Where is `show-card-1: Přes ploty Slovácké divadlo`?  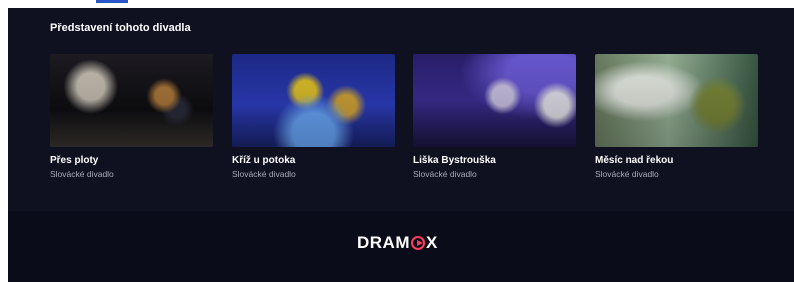
show-card-1: Přes ploty Slovácké divadlo is located at coordinates (131, 117).